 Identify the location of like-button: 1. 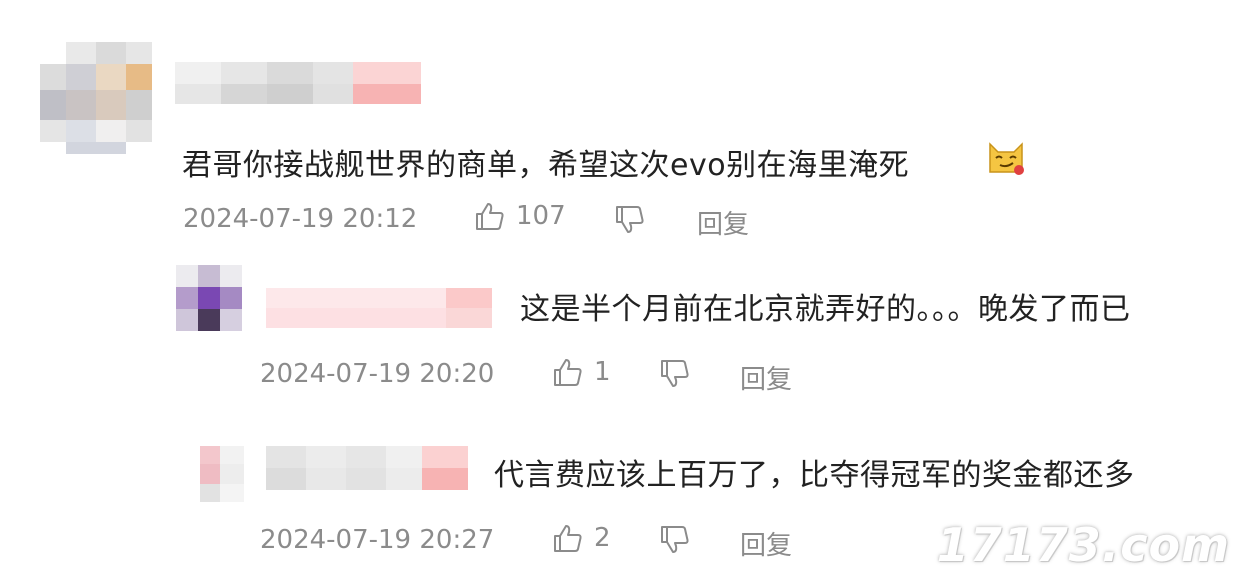
(581, 372).